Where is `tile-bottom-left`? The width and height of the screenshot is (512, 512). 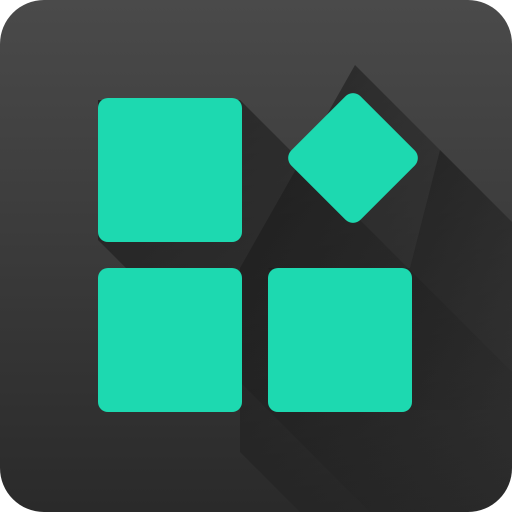 tile-bottom-left is located at coordinates (170, 340).